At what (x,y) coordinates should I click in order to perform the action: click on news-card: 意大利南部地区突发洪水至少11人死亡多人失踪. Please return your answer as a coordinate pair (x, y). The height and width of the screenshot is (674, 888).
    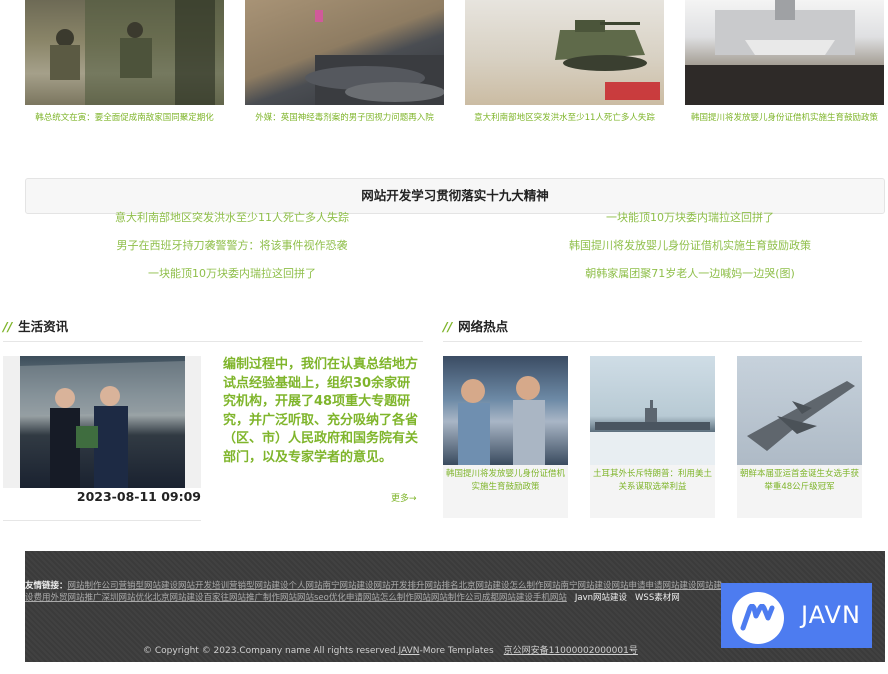
    Looking at the image, I should click on (564, 79).